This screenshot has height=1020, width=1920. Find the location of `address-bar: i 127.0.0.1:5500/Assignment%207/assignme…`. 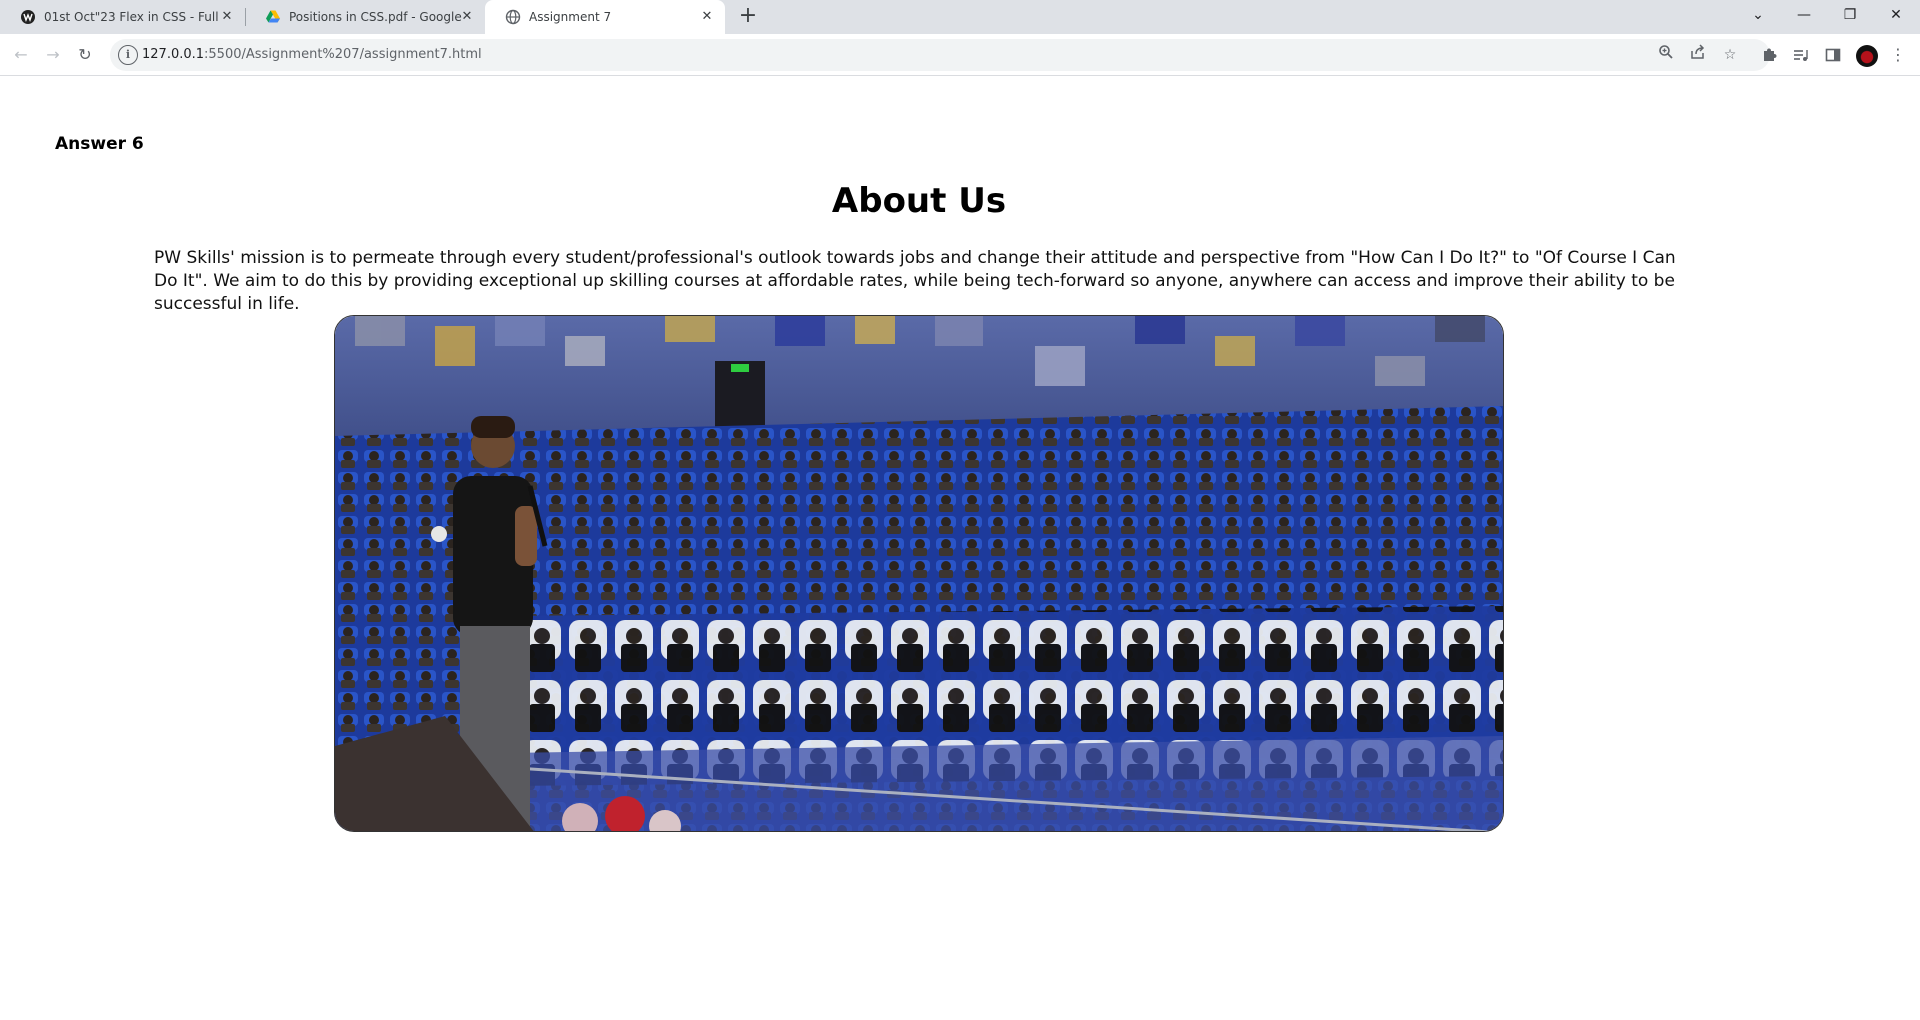

address-bar: i 127.0.0.1:5500/Assignment%207/assignme… is located at coordinates (940, 55).